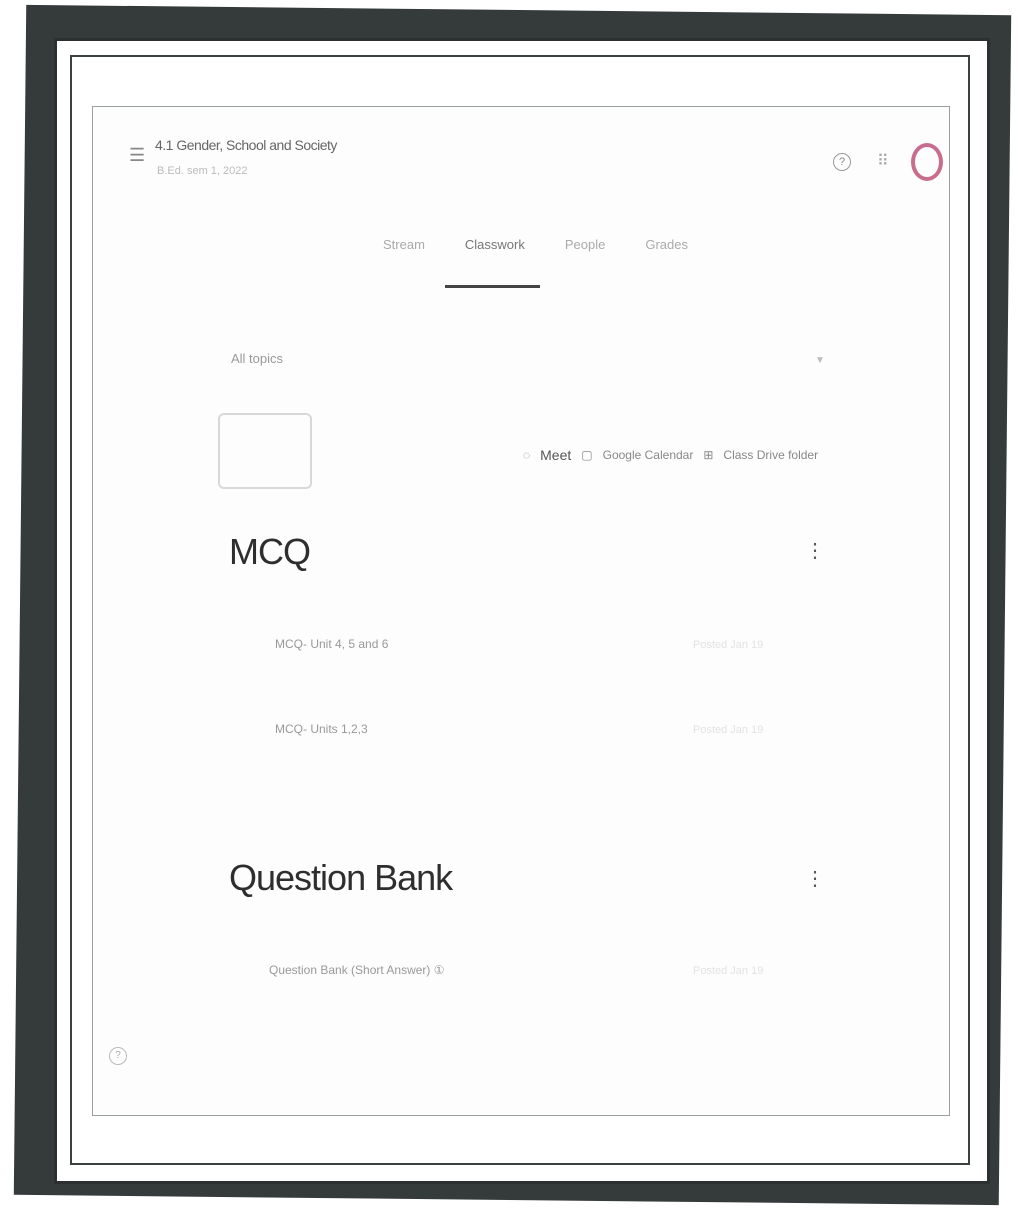  What do you see at coordinates (331, 644) in the screenshot?
I see `list-item: MCQ- Unit 4, 5 and 6` at bounding box center [331, 644].